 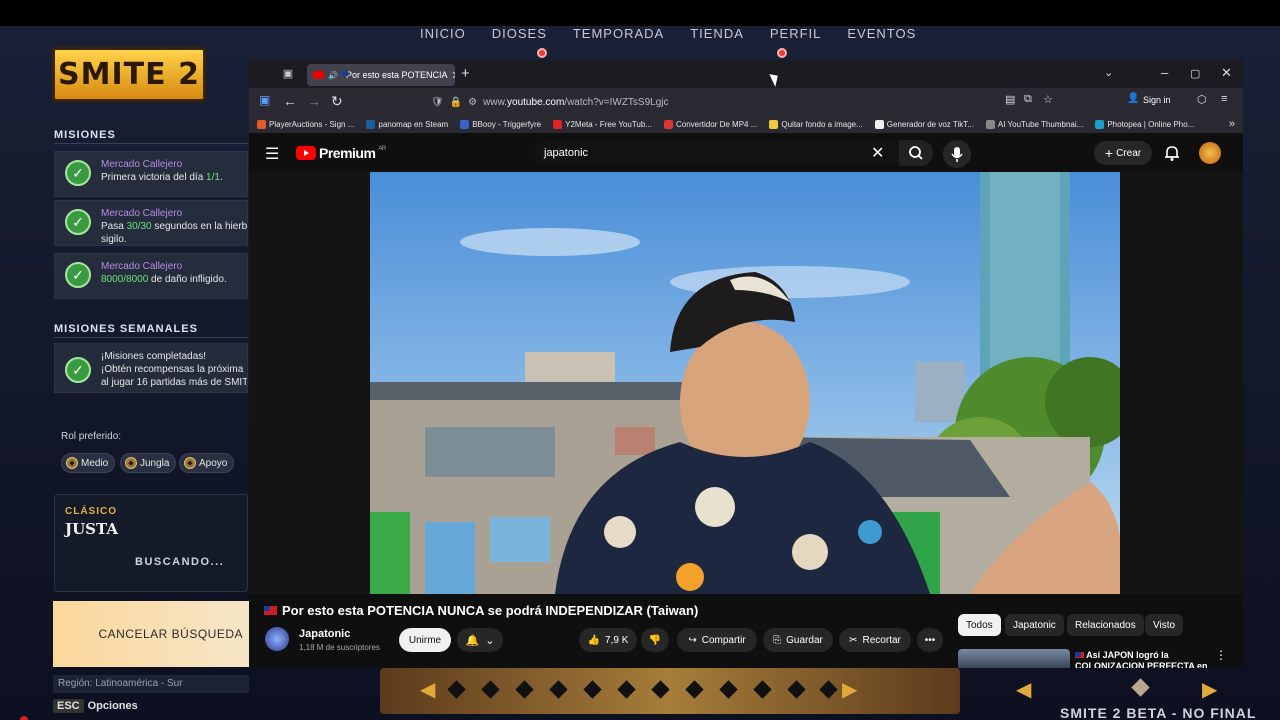 I want to click on chip-todos: Todos, so click(x=979, y=625).